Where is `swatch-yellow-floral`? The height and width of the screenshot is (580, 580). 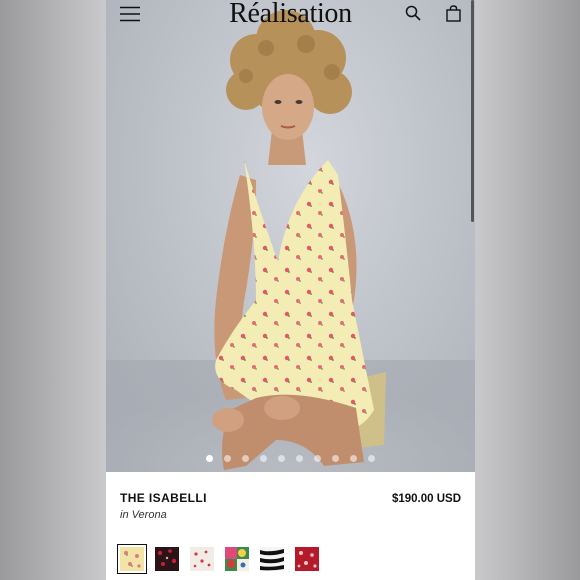 swatch-yellow-floral is located at coordinates (132, 559).